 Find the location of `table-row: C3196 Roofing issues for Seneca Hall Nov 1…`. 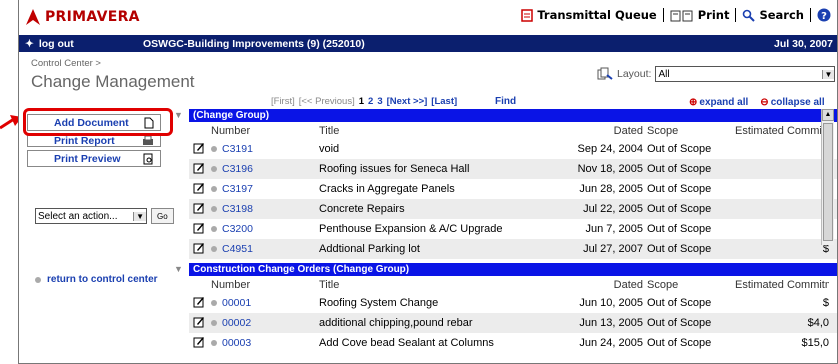

table-row: C3196 Roofing issues for Seneca Hall Nov 1… is located at coordinates (513, 169).